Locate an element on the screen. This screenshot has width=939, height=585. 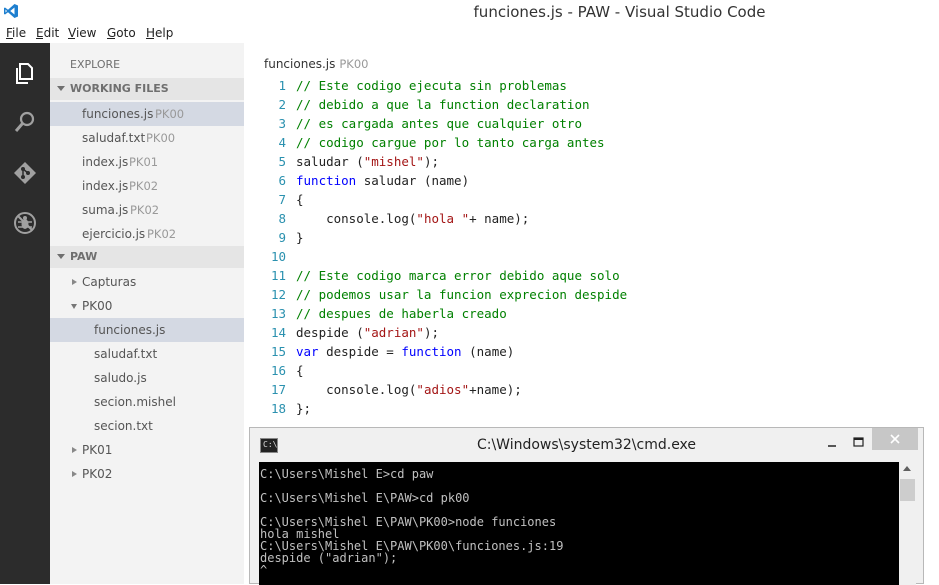
project-header: PAW is located at coordinates (147, 257).